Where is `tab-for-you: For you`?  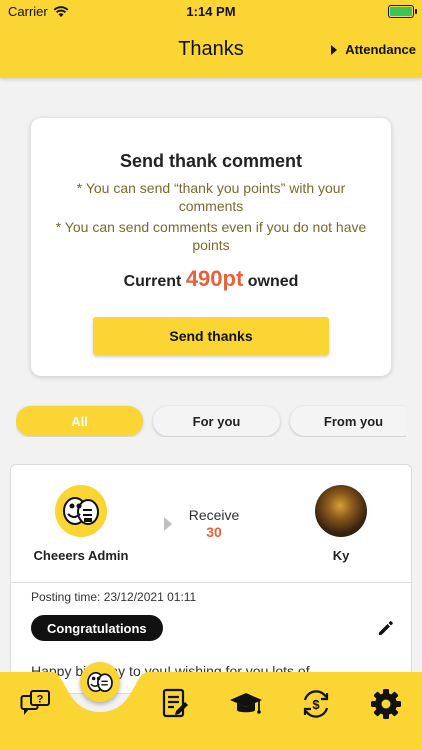 tab-for-you: For you is located at coordinates (216, 421).